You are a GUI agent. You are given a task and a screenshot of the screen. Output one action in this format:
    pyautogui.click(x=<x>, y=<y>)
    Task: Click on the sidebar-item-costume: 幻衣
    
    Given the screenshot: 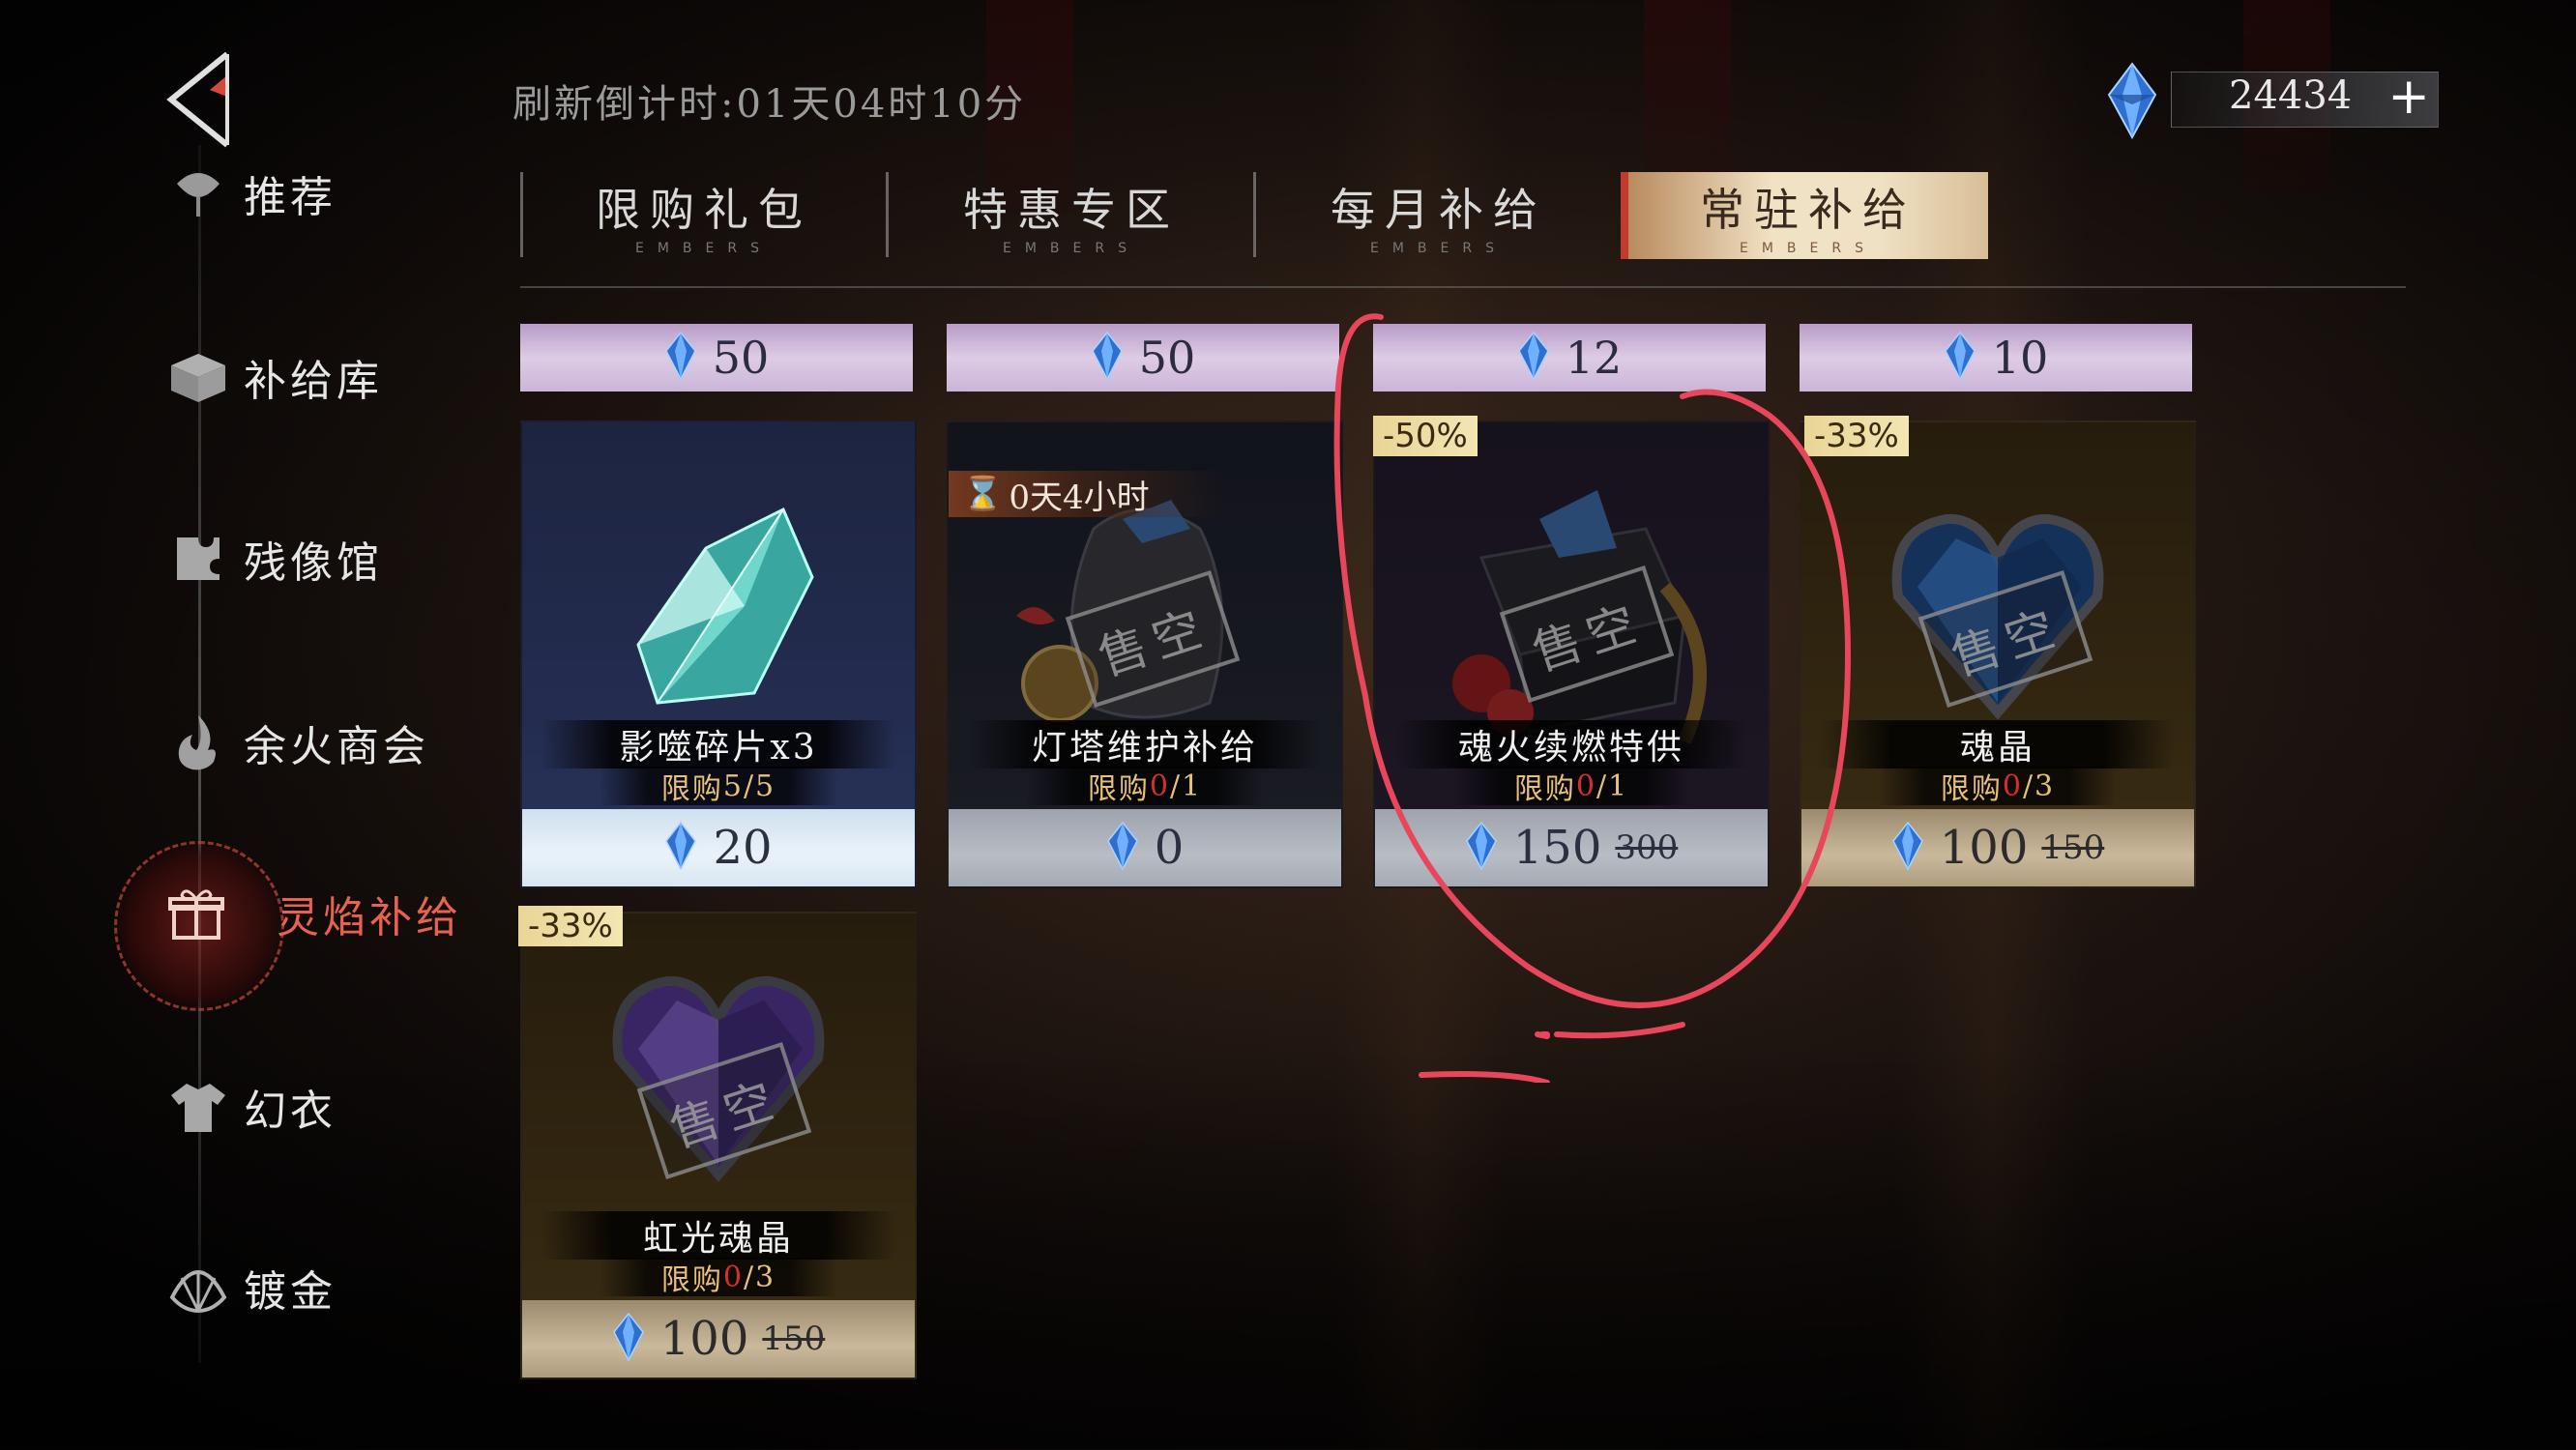 What is the action you would take?
    pyautogui.click(x=250, y=1107)
    